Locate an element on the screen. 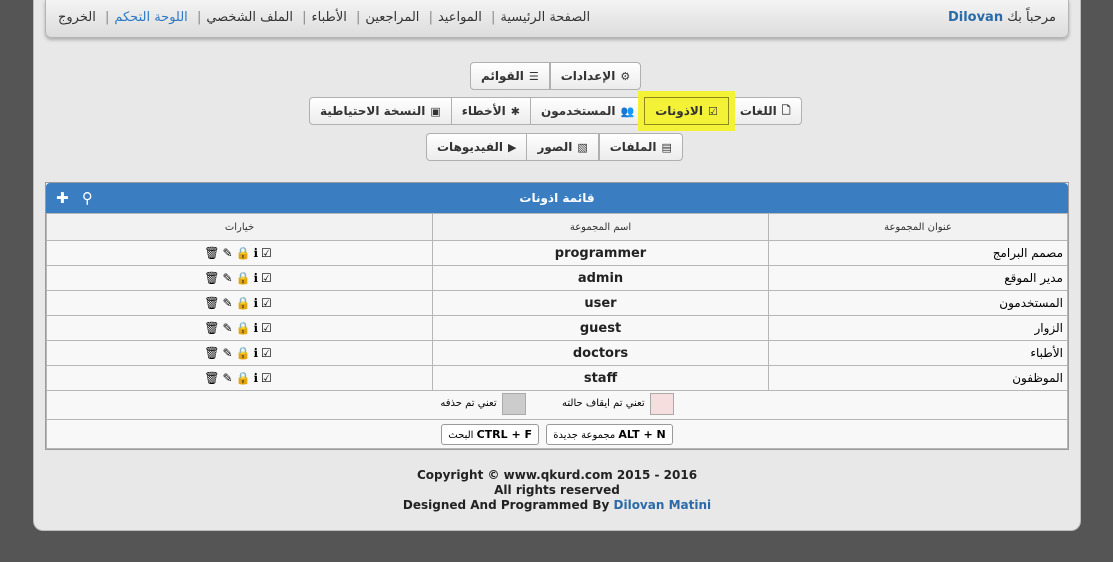 This screenshot has width=1113, height=562. image-icon: ▧ is located at coordinates (582, 147).